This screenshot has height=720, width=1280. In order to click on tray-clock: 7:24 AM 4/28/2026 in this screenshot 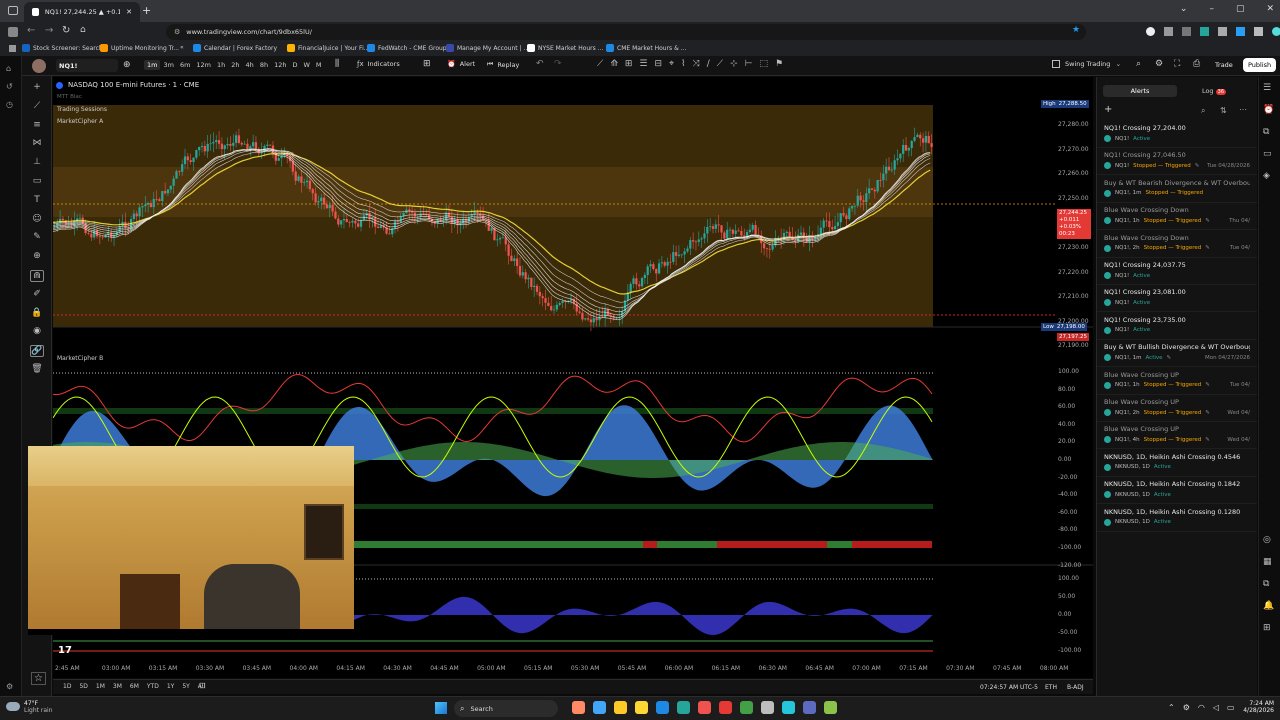, I will do `click(1253, 707)`.